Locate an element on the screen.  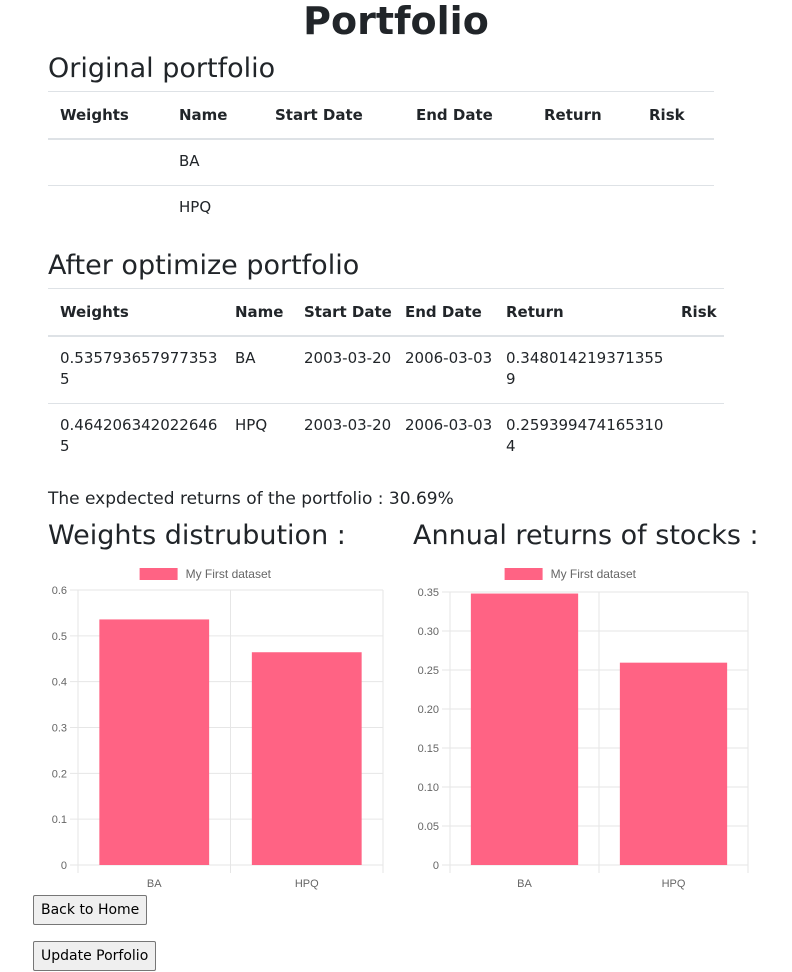
table-cell-weights: 0.4642063420226465 is located at coordinates (135, 437).